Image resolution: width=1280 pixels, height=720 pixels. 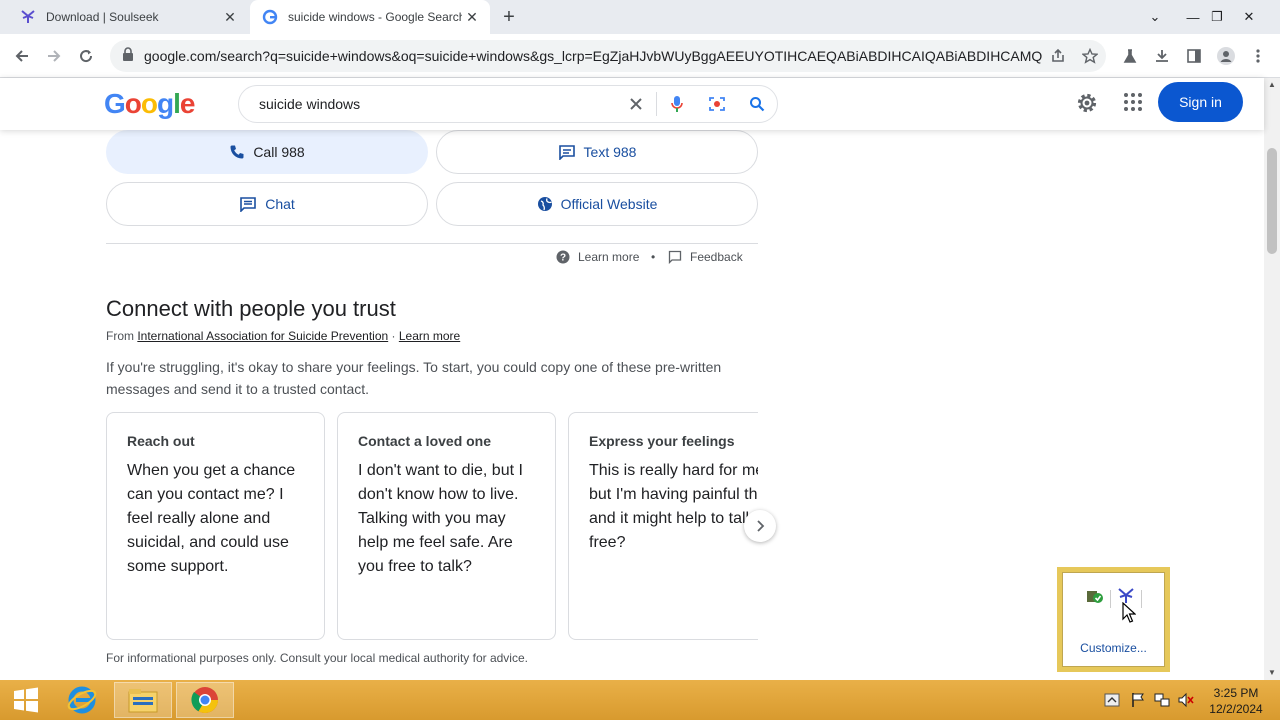 What do you see at coordinates (251, 308) in the screenshot?
I see `connect-heading: Connect with people you trust` at bounding box center [251, 308].